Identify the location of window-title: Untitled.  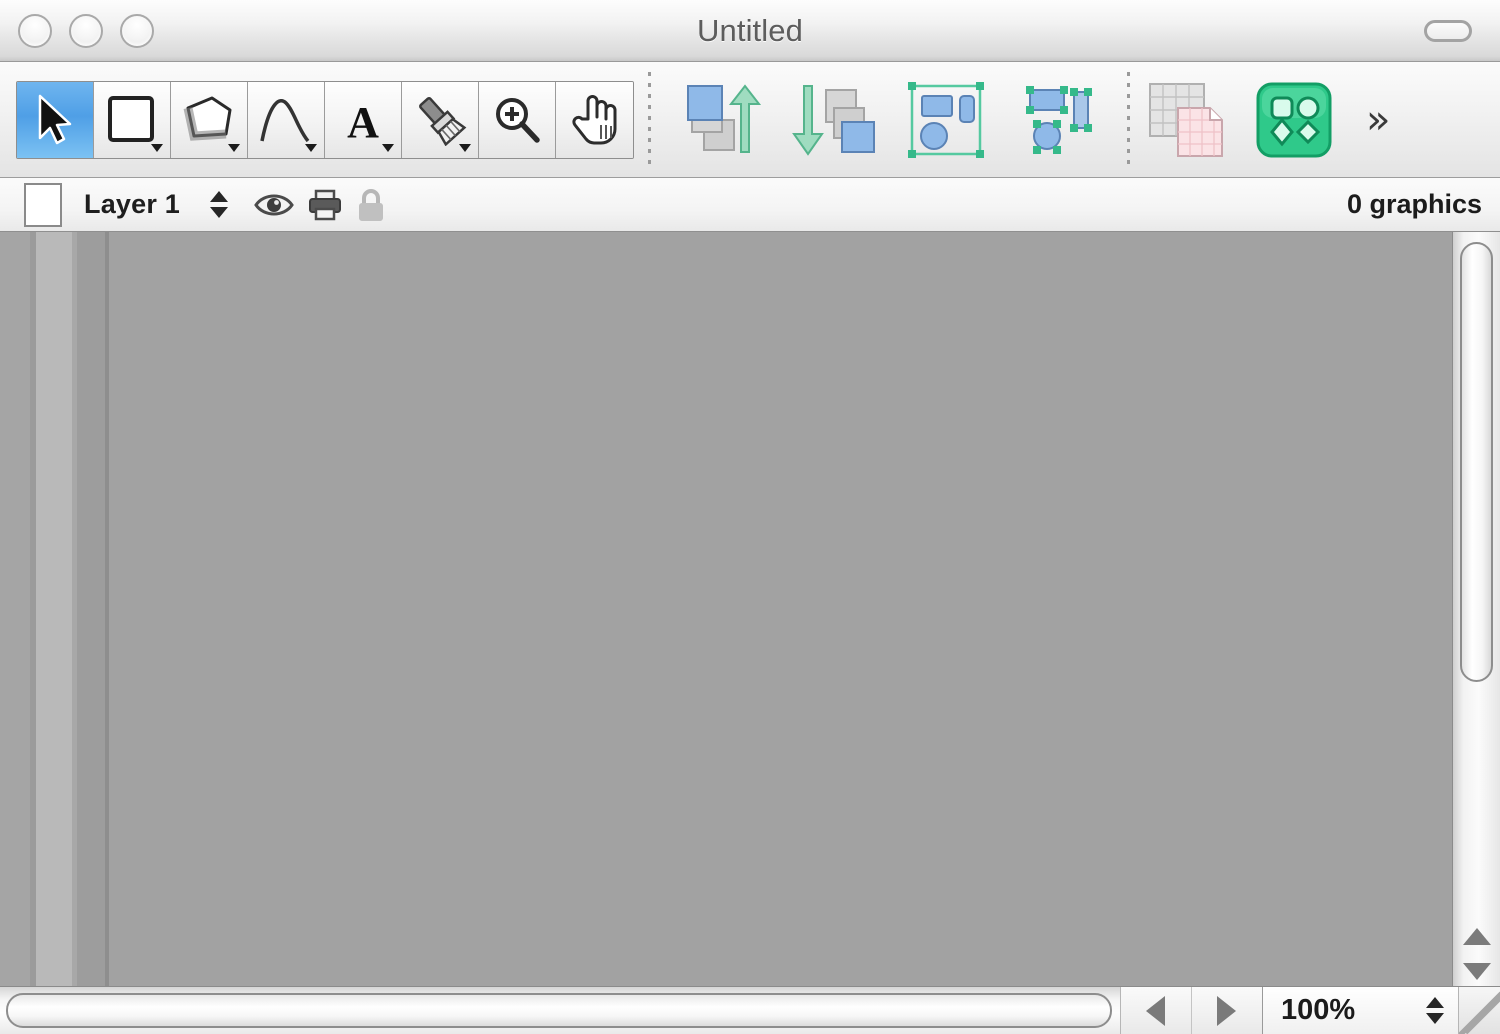
(750, 30).